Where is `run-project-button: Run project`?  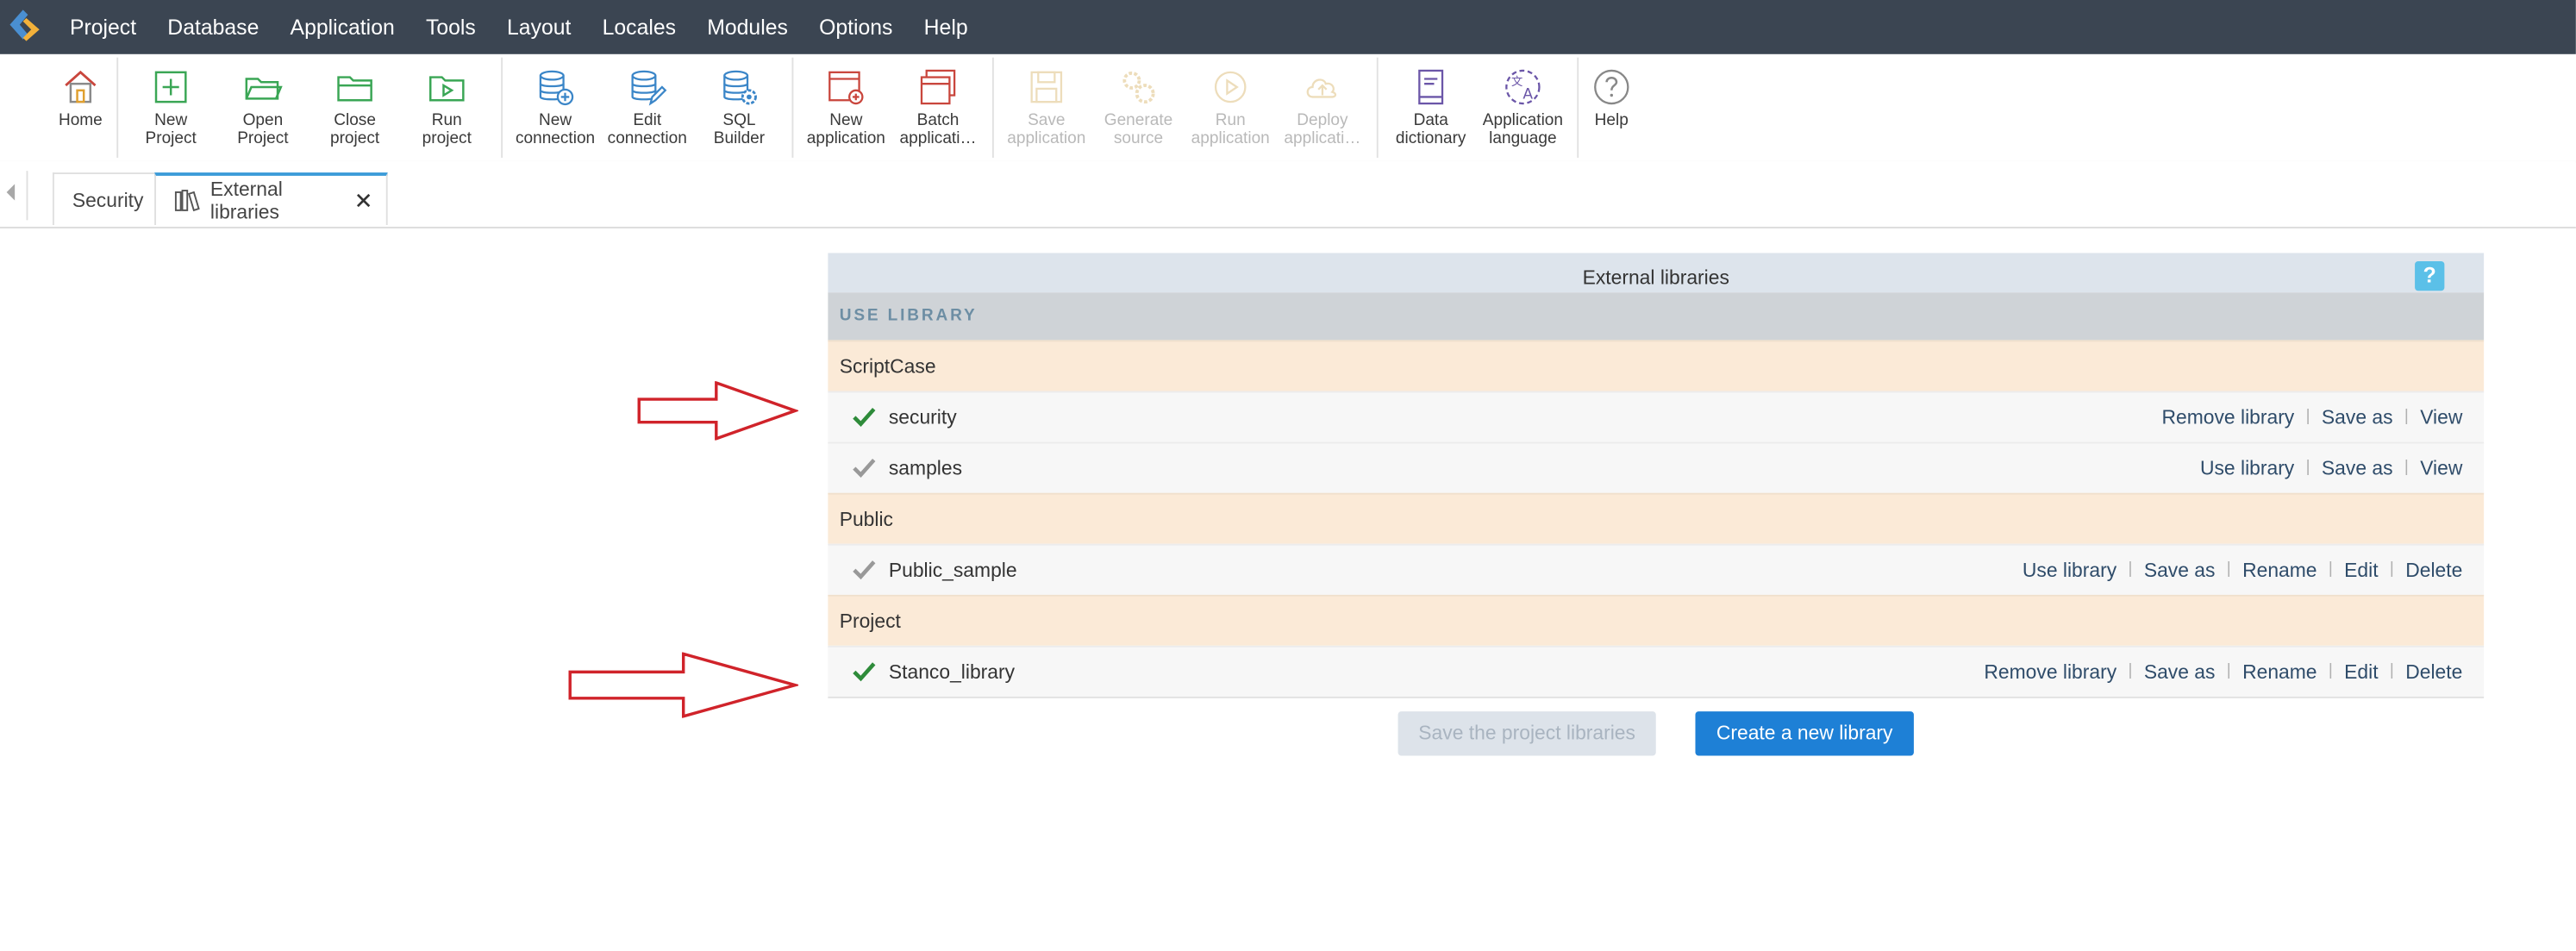
run-project-button: Run project is located at coordinates (447, 107).